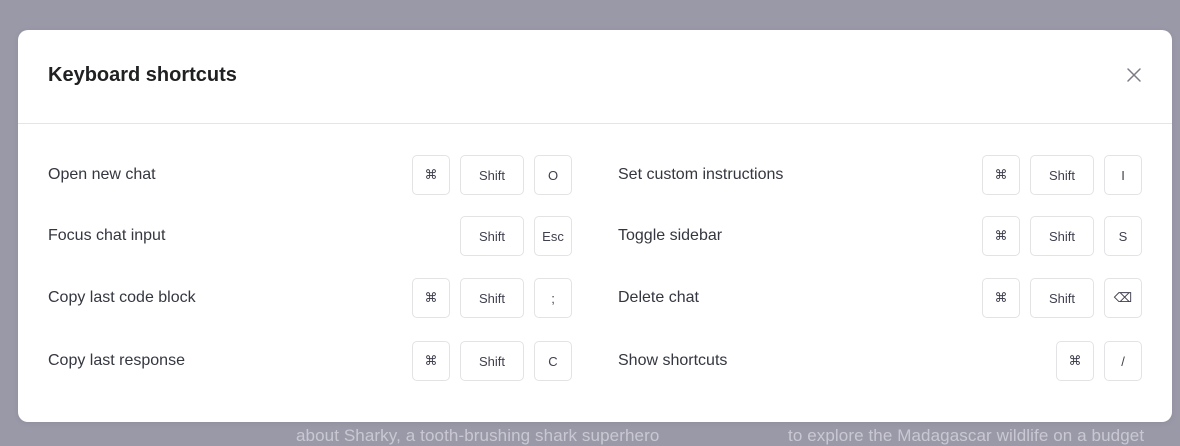  Describe the element at coordinates (310, 175) in the screenshot. I see `shortcut-row-open-new-chat: Open new chat ⌘ Shift O` at that location.